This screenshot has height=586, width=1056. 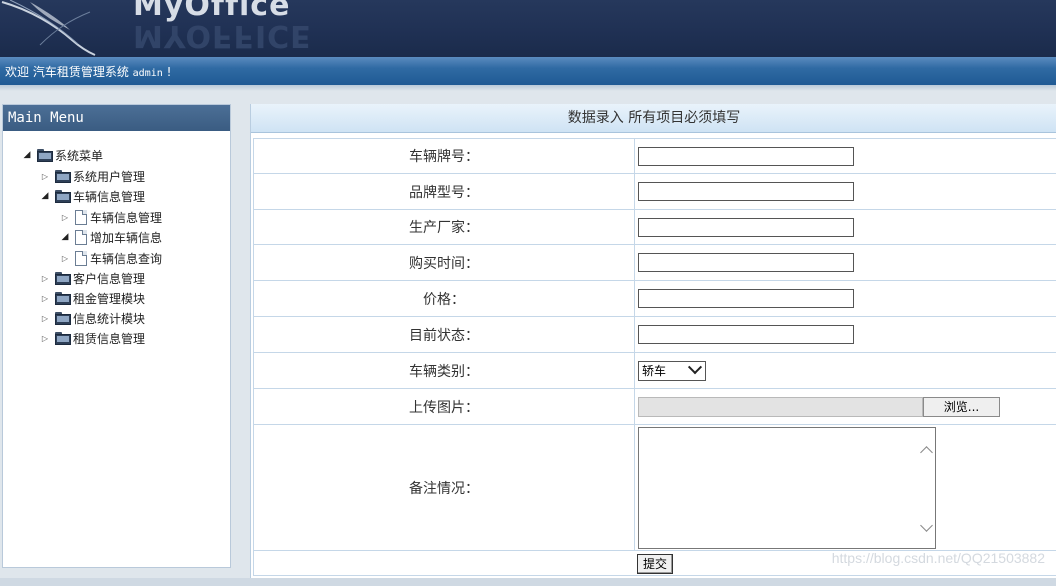 What do you see at coordinates (528, 88) in the screenshot?
I see `header-divider` at bounding box center [528, 88].